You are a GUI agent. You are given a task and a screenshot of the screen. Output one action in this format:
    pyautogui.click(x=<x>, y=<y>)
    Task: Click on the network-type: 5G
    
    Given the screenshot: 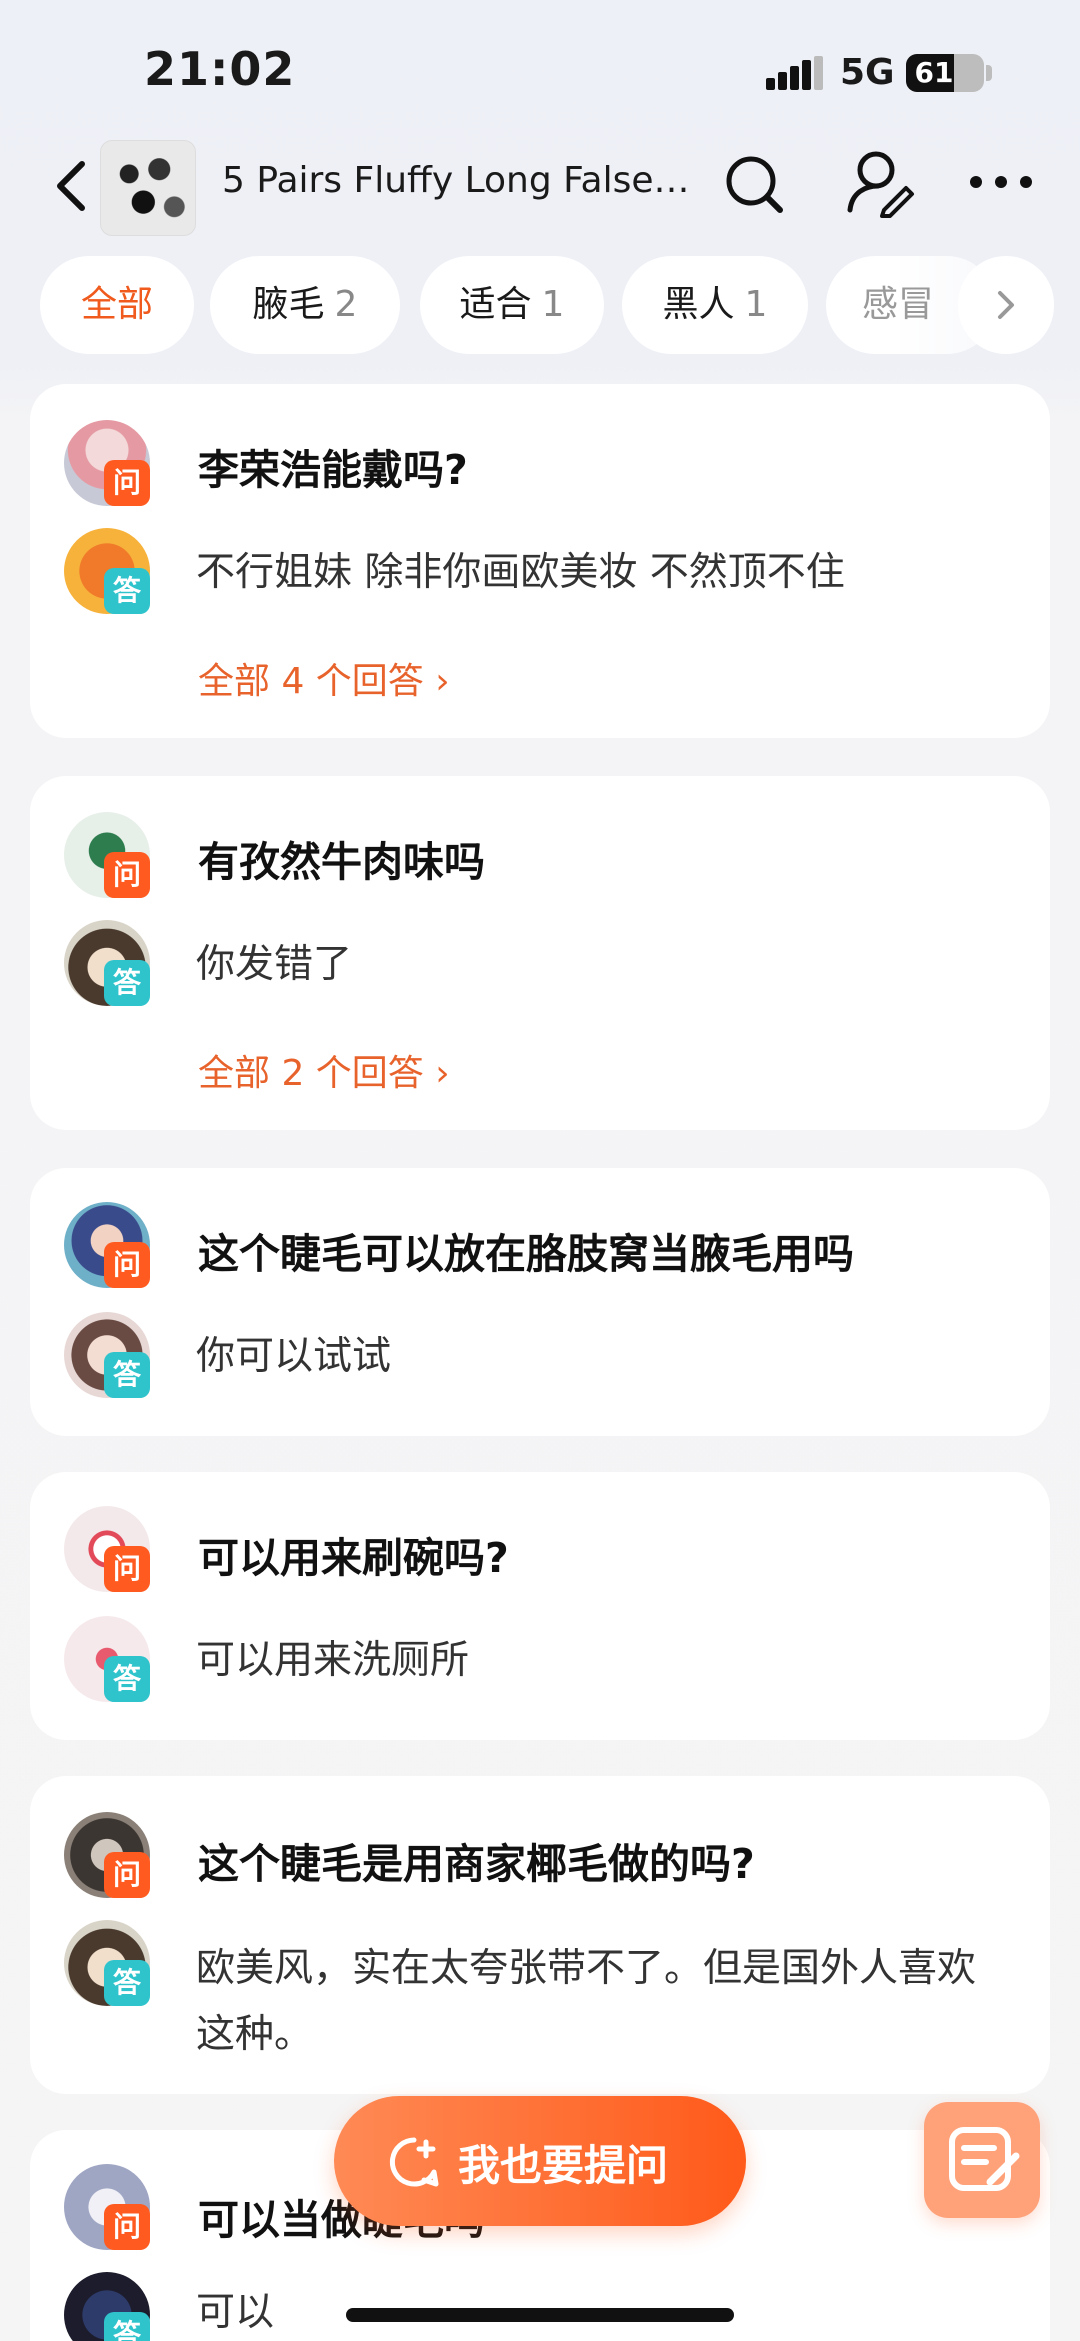 What is the action you would take?
    pyautogui.click(x=867, y=72)
    